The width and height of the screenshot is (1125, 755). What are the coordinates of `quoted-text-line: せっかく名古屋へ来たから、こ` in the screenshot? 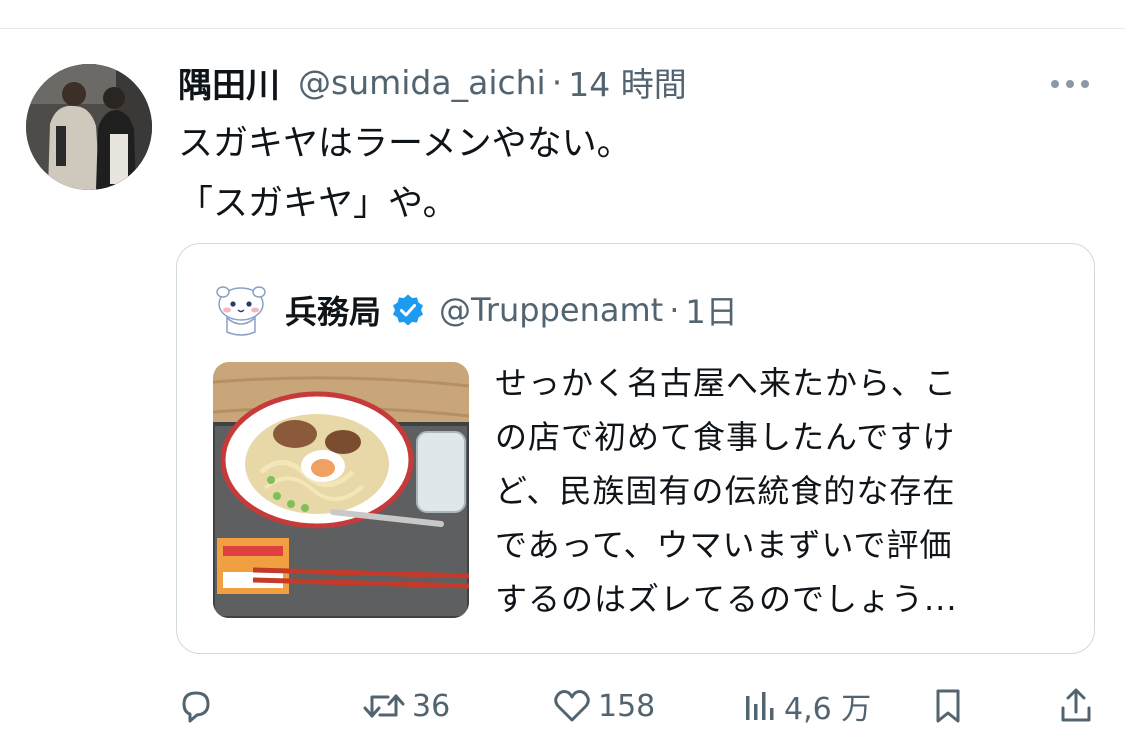 It's located at (726, 383).